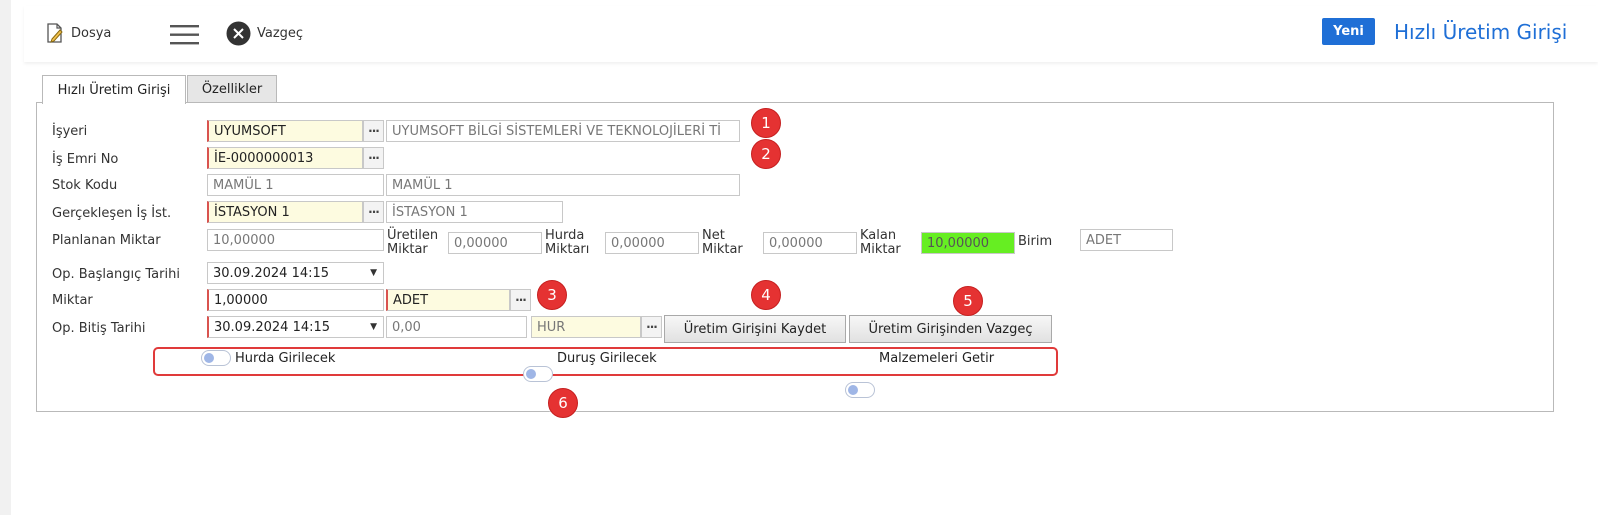 This screenshot has width=1598, height=515. I want to click on start-date-input: 30.09.2024 14:15 ▼, so click(295, 273).